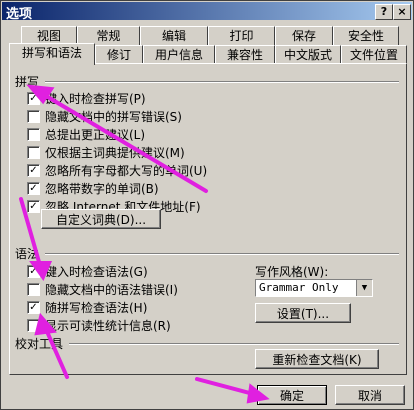 This screenshot has height=410, width=414. What do you see at coordinates (370, 395) in the screenshot?
I see `cancel-button: 取消` at bounding box center [370, 395].